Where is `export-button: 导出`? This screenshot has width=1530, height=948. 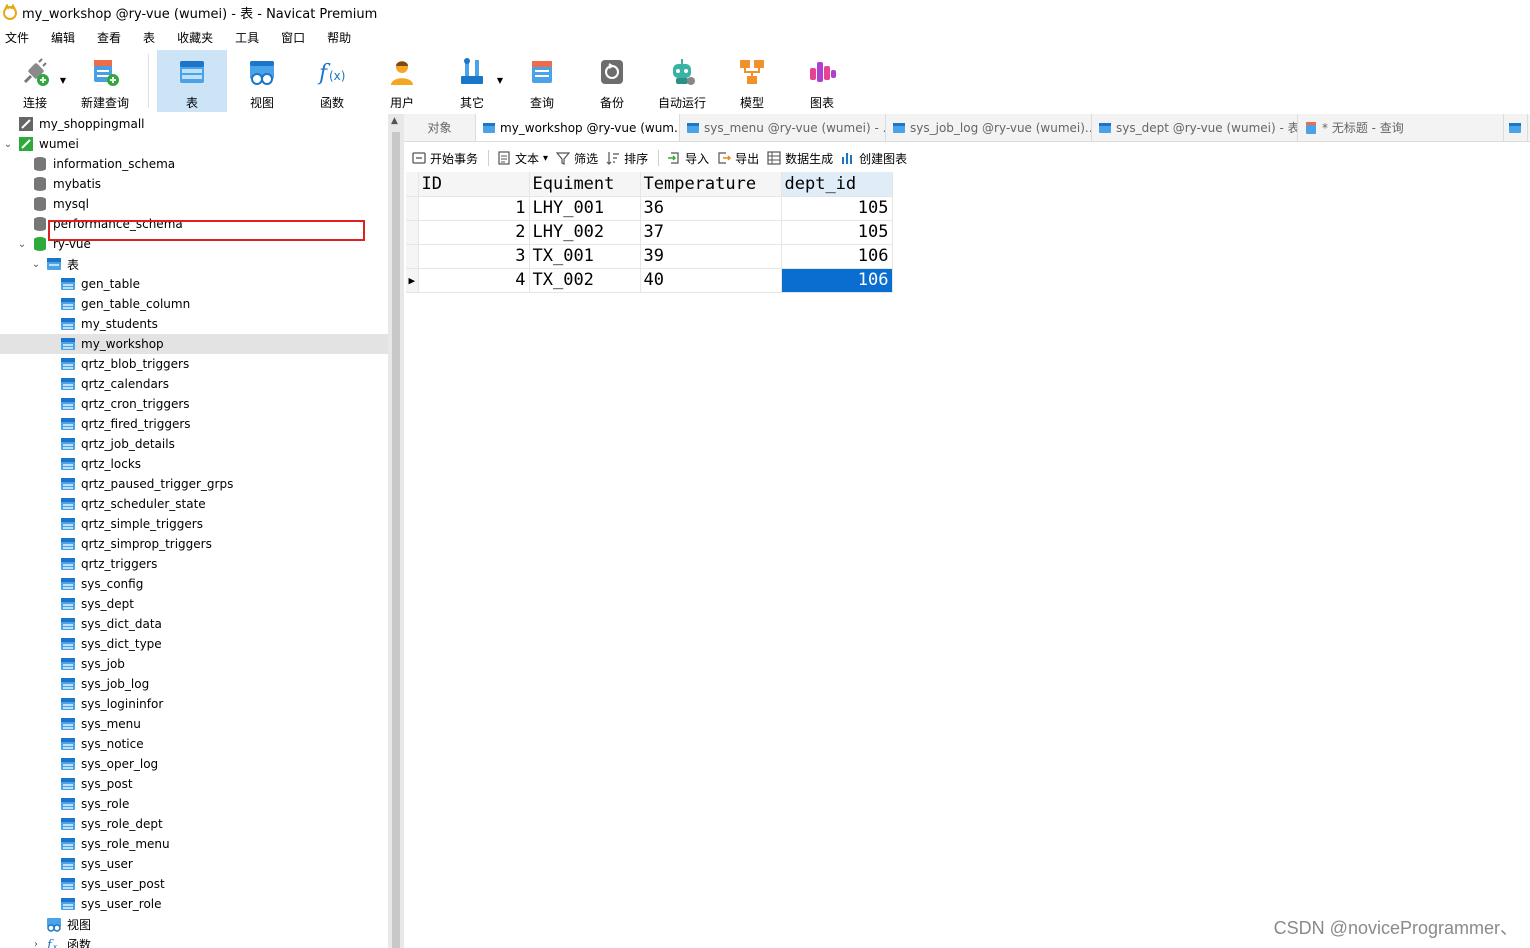
export-button: 导出 is located at coordinates (738, 158).